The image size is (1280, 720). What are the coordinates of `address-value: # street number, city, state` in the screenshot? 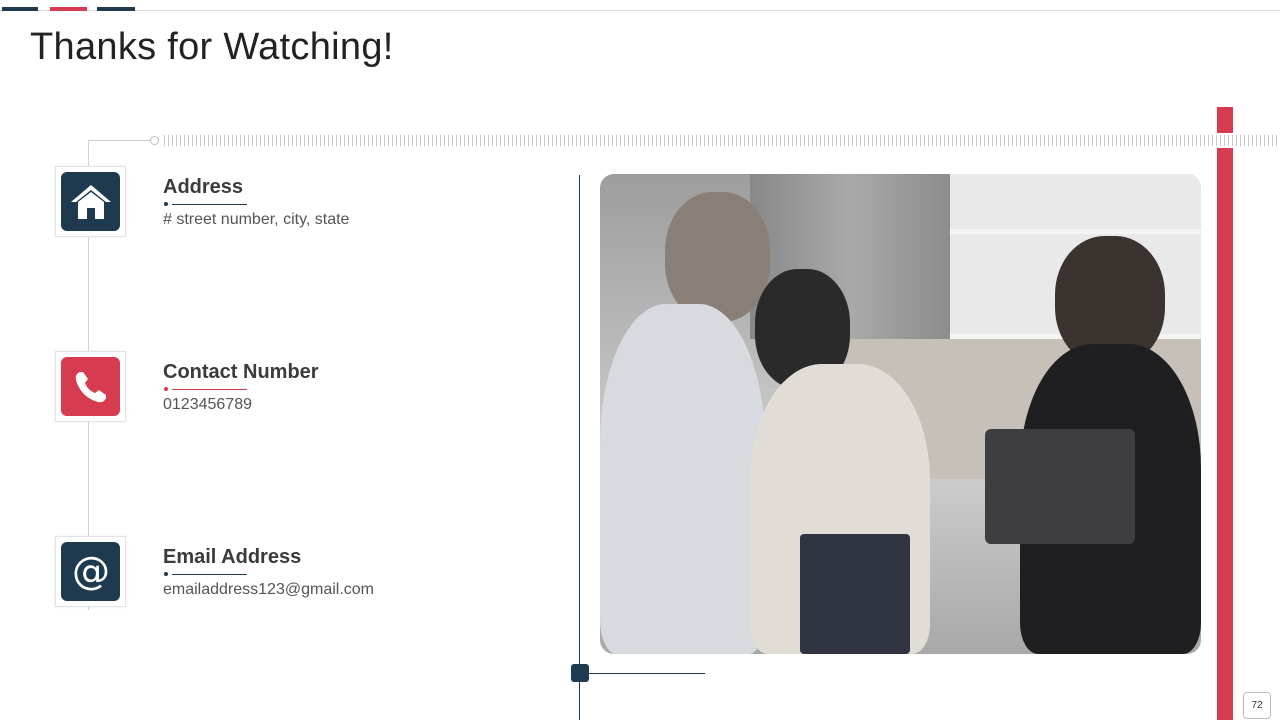 It's located at (256, 219).